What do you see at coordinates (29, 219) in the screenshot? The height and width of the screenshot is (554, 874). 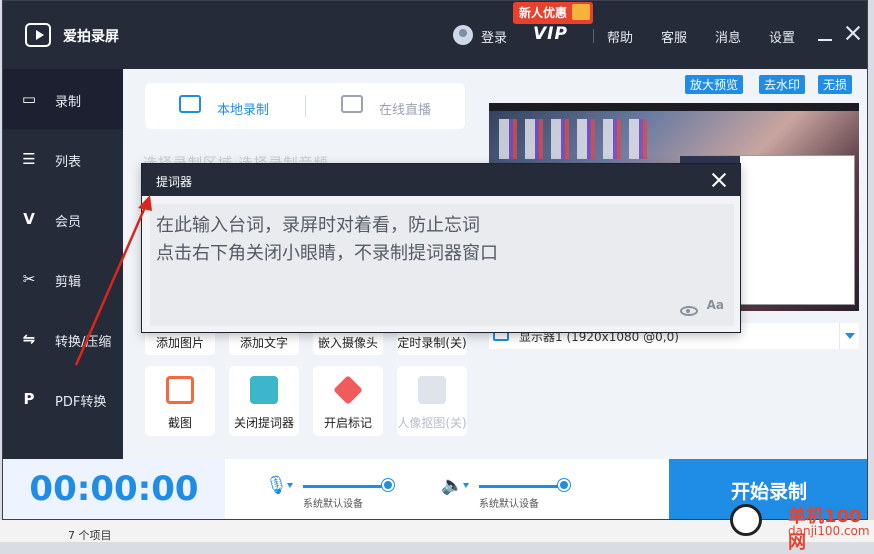 I see `vip-icon: V` at bounding box center [29, 219].